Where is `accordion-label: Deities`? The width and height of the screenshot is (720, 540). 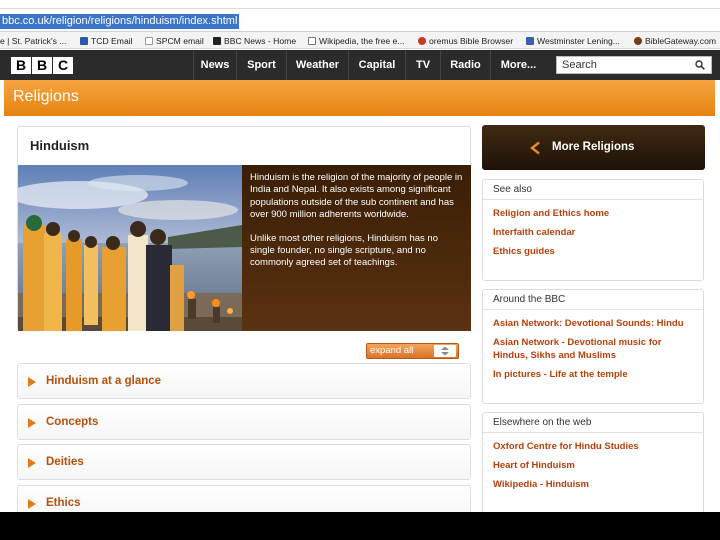
accordion-label: Deities is located at coordinates (65, 462).